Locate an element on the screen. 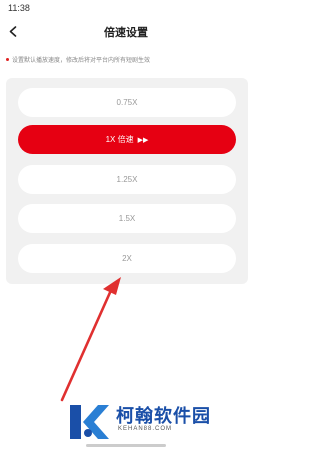 The image size is (320, 450). watermark: 柯翰软件园 KEHAN88.COM is located at coordinates (157, 420).